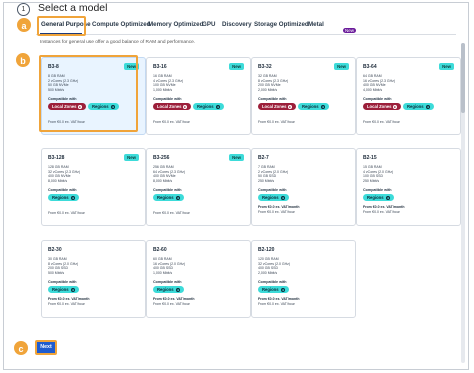 The width and height of the screenshot is (474, 373). Describe the element at coordinates (316, 24) in the screenshot. I see `tab-metal: Metal` at that location.